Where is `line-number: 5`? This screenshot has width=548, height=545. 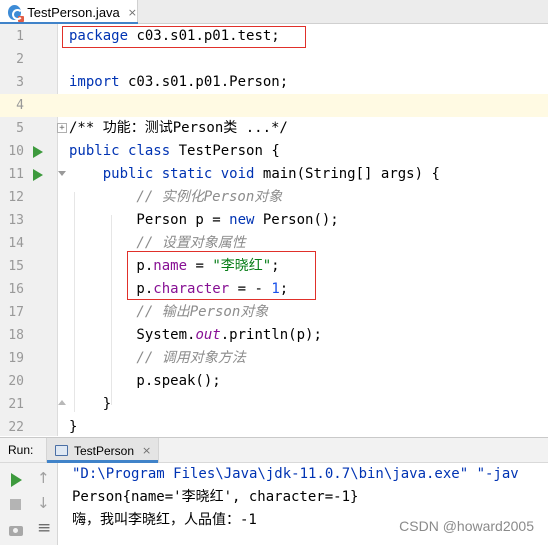
line-number: 5 is located at coordinates (20, 128).